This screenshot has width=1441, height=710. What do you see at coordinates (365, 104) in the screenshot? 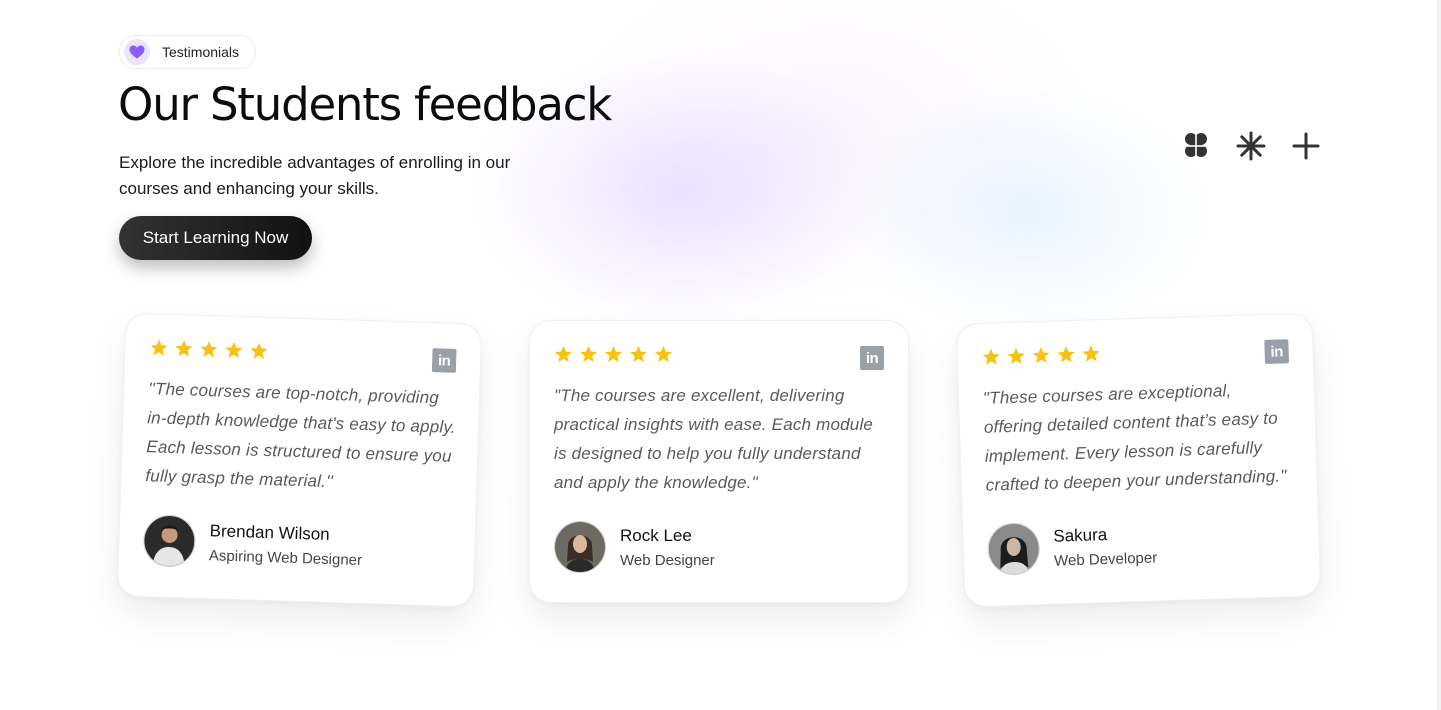
I see `page-title: Our Students feedback` at bounding box center [365, 104].